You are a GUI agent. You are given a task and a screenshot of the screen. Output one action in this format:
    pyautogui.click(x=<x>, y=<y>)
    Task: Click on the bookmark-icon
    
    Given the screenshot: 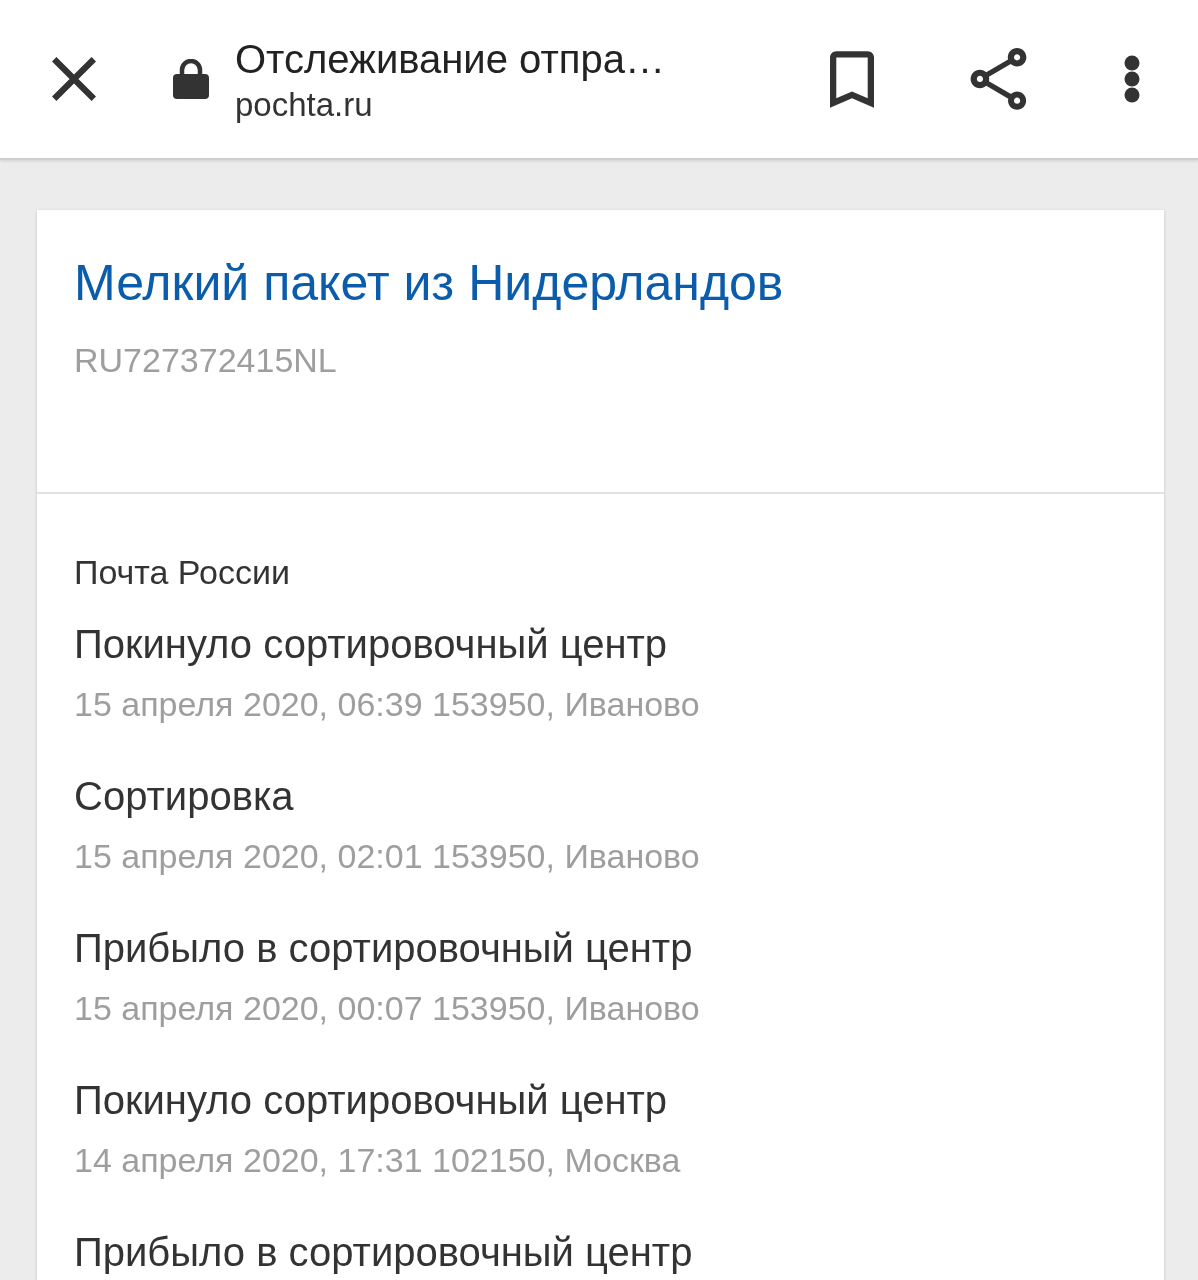 What is the action you would take?
    pyautogui.click(x=852, y=79)
    